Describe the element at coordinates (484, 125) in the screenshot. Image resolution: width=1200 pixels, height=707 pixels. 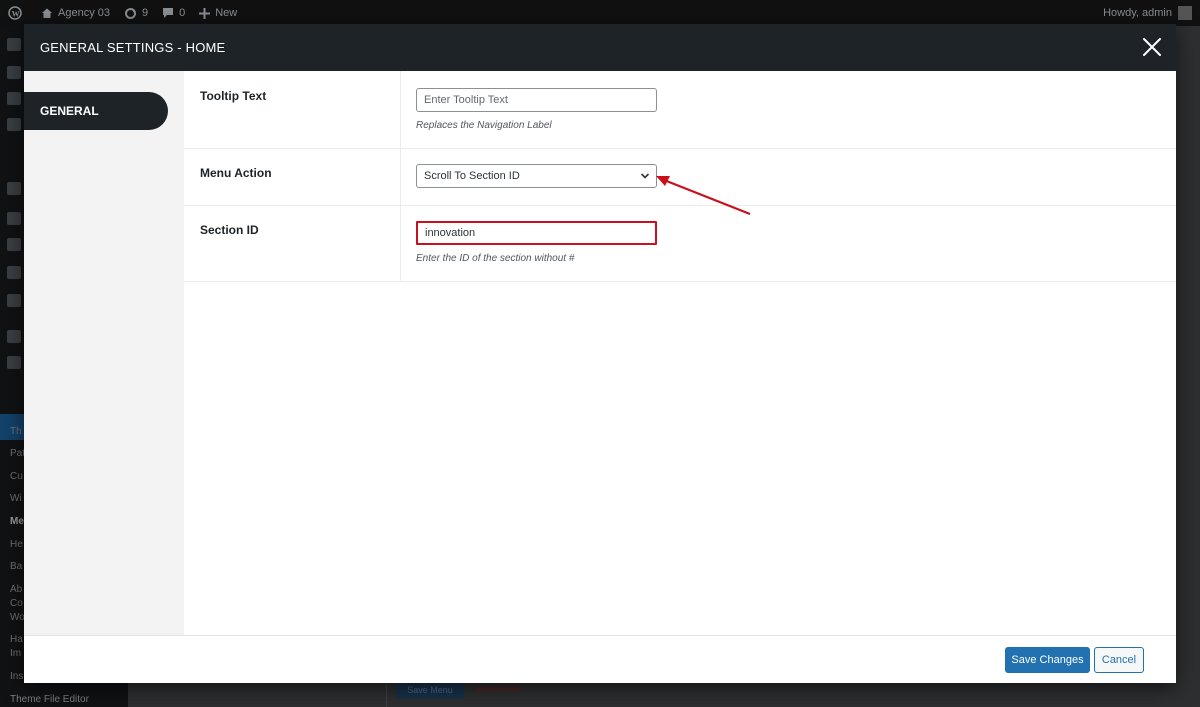
I see `tooltip-description: Replaces the Navigation Label` at that location.